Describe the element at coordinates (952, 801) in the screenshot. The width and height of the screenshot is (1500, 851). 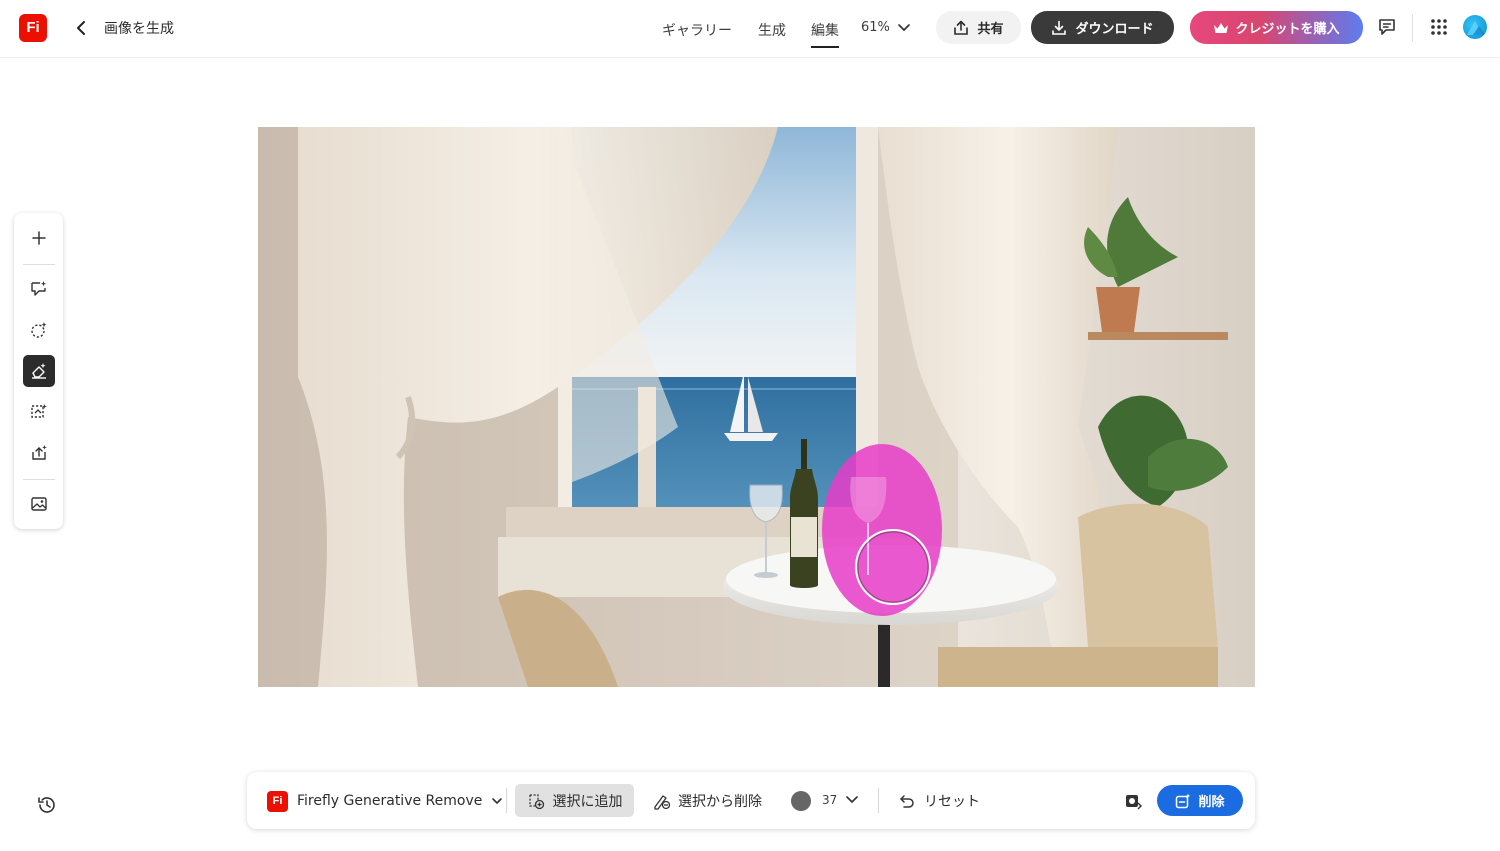
I see `reset-label: リセット` at that location.